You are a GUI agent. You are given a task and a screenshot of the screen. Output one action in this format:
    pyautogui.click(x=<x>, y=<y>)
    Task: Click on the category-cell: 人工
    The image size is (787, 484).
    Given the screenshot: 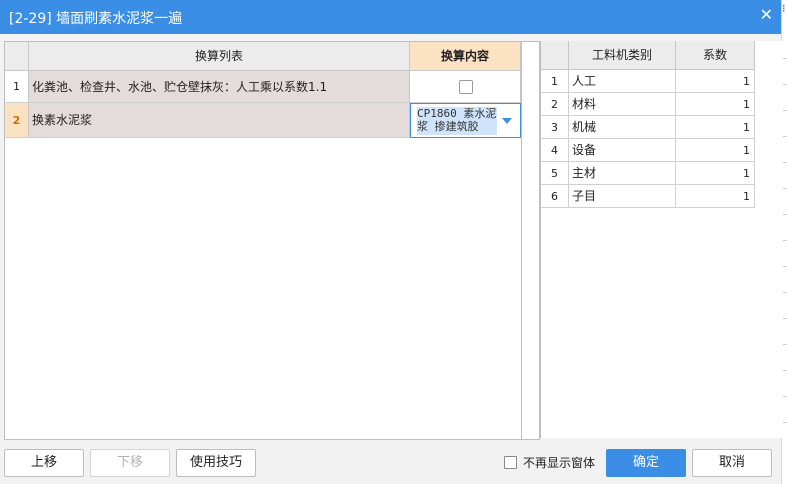 What is the action you would take?
    pyautogui.click(x=622, y=81)
    